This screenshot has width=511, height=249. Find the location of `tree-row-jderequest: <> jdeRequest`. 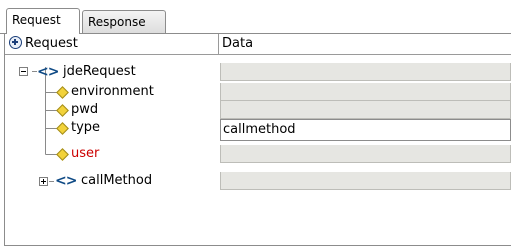

tree-row-jderequest: <> jdeRequest is located at coordinates (258, 72).